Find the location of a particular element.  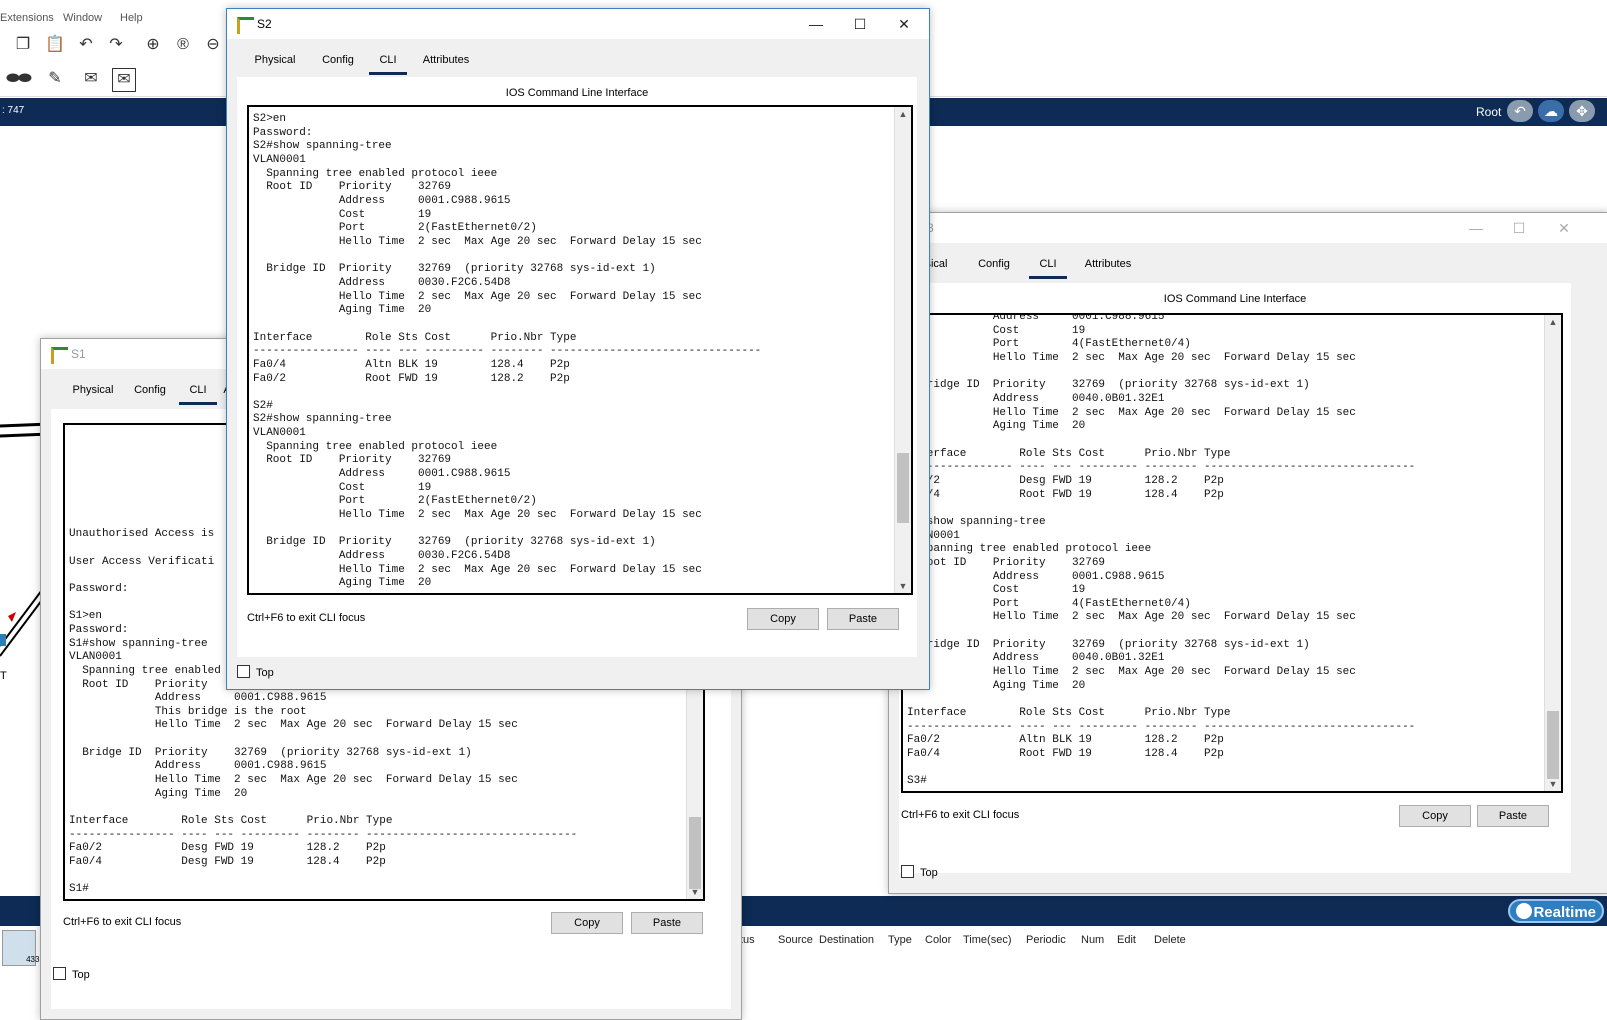

s2-top-checkbox: Top is located at coordinates (255, 672).